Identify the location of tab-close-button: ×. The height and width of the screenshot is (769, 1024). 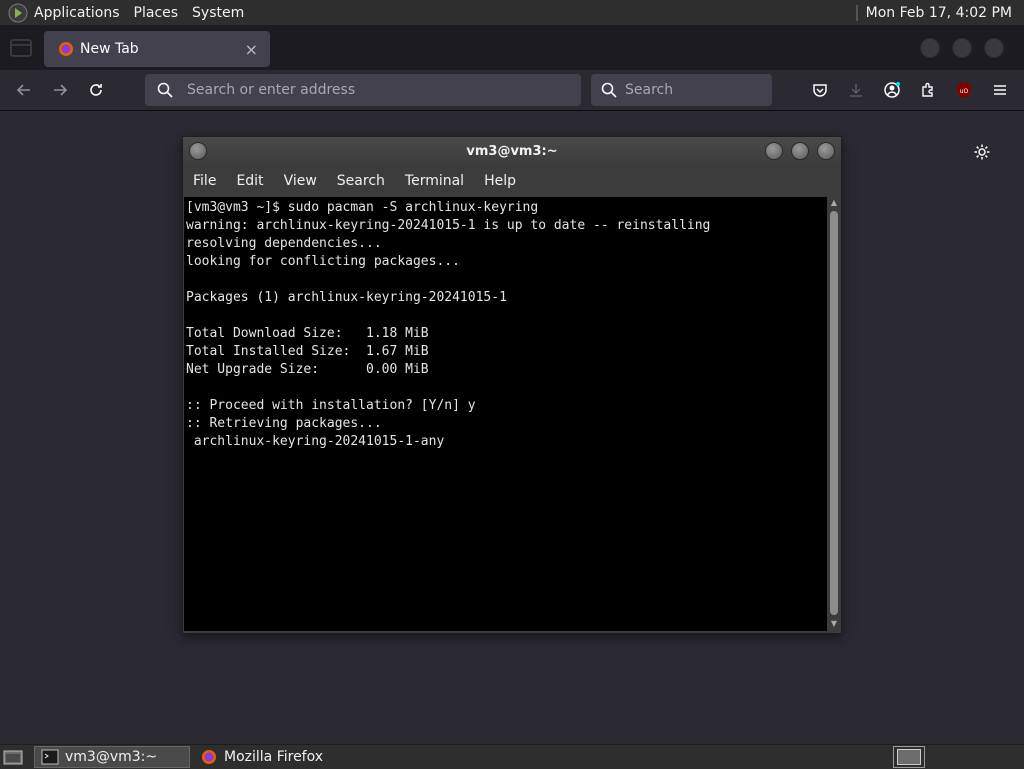
(251, 49).